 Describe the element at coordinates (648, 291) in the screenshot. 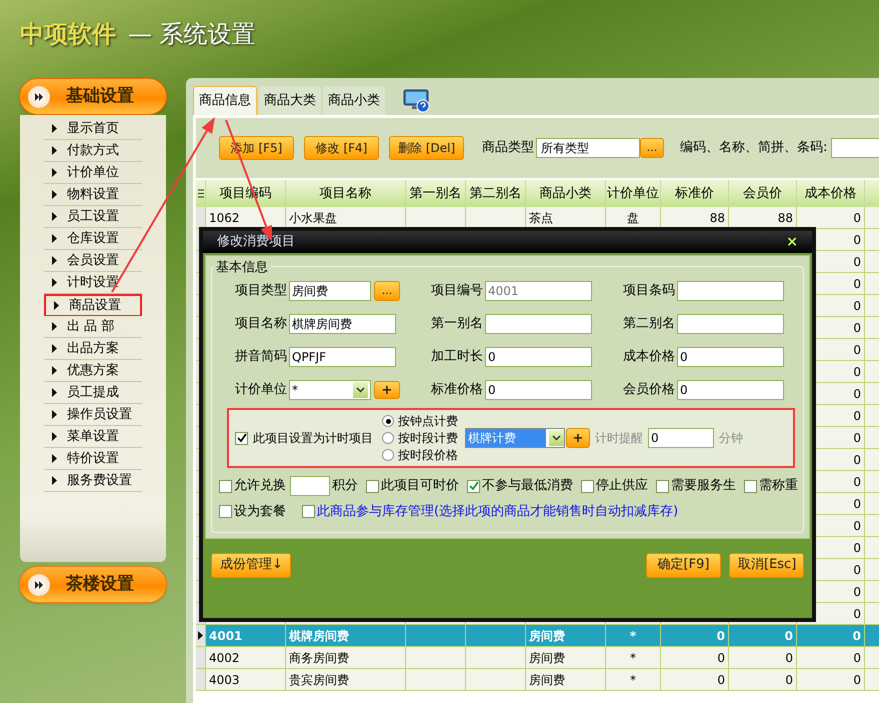

I see `field-label: 项目条码` at that location.